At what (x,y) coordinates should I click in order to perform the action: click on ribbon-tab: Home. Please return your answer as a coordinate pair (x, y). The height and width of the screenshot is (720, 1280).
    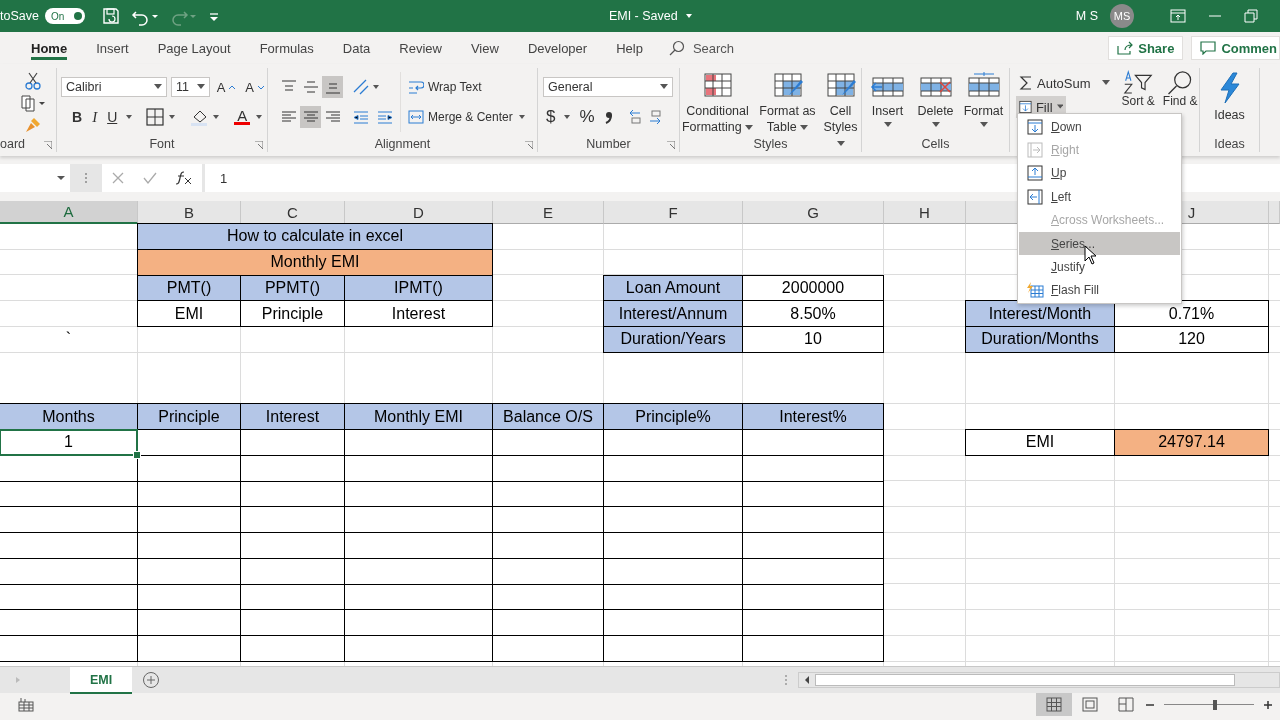
    Looking at the image, I should click on (49, 48).